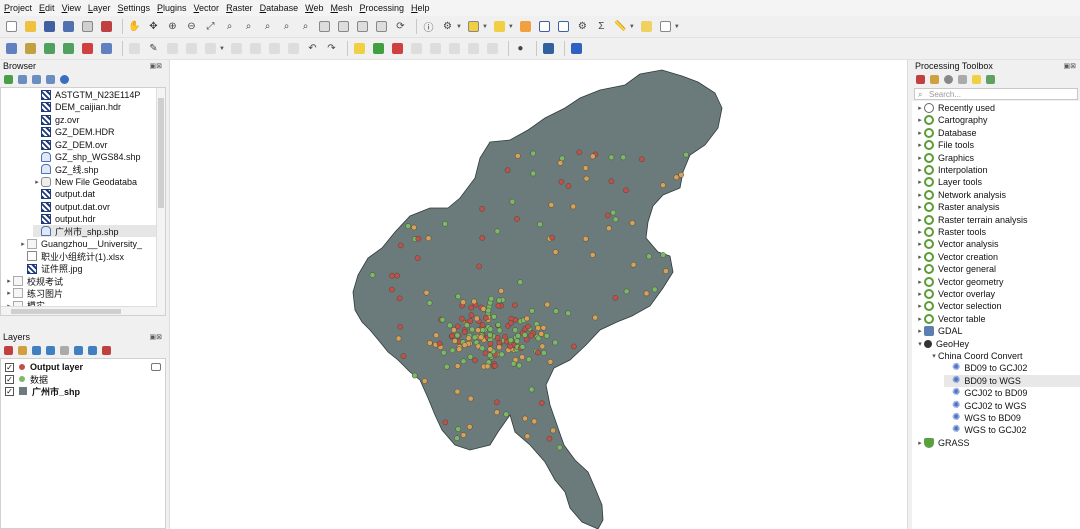 Image resolution: width=1080 pixels, height=529 pixels. What do you see at coordinates (64, 79) in the screenshot?
I see `properties-icon` at bounding box center [64, 79].